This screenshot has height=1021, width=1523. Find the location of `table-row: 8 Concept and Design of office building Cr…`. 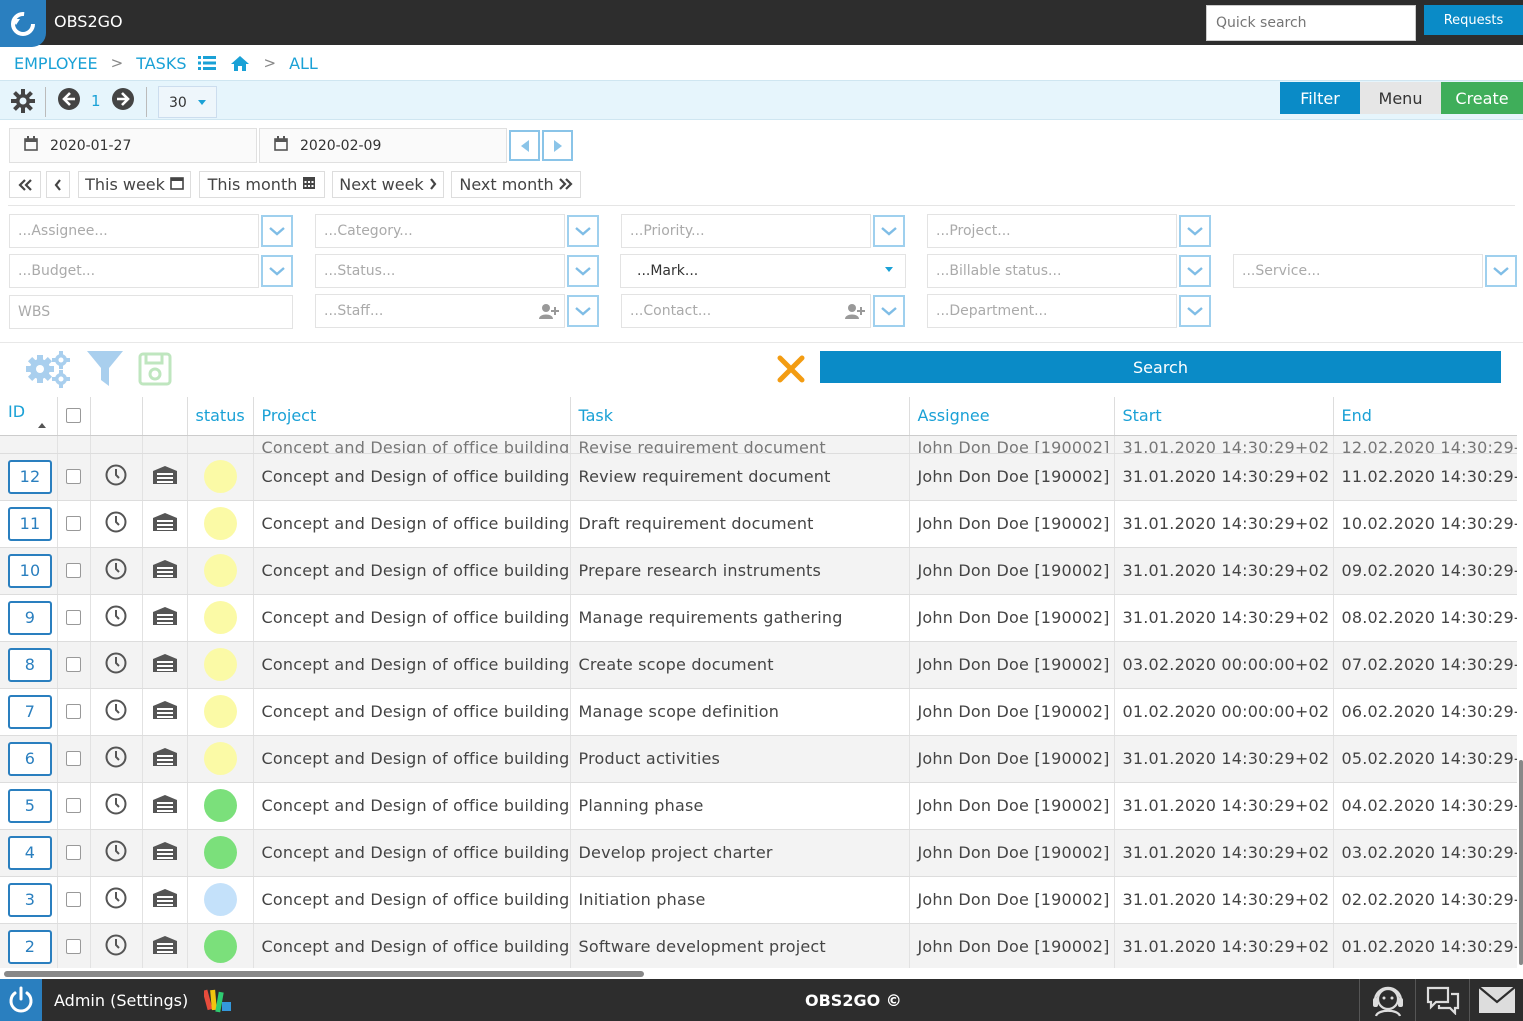

table-row: 8 Concept and Design of office building Cr… is located at coordinates (758, 665).